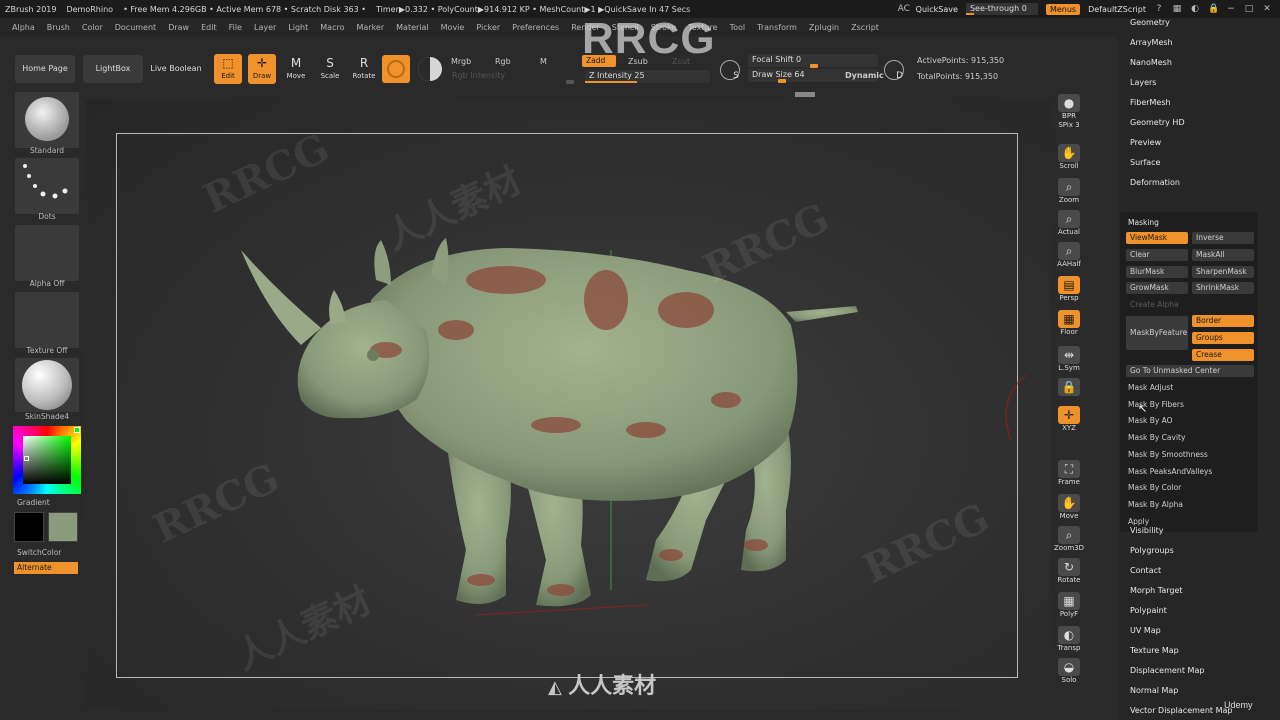 This screenshot has height=720, width=1280. What do you see at coordinates (29, 527) in the screenshot?
I see `primary-color-swatch` at bounding box center [29, 527].